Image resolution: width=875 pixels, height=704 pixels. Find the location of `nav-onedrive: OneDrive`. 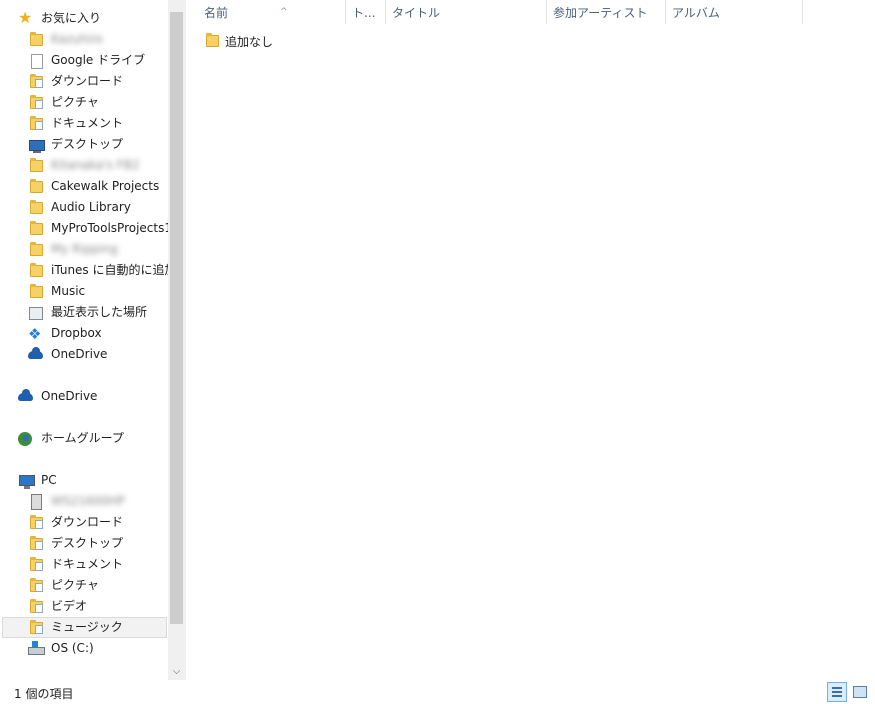

nav-onedrive: OneDrive is located at coordinates (93, 396).